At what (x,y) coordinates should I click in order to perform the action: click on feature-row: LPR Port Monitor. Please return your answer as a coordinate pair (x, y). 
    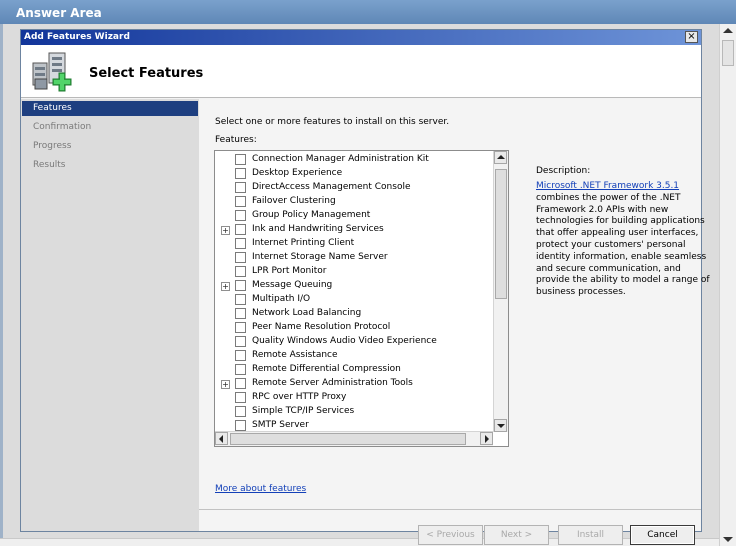
    Looking at the image, I should click on (355, 272).